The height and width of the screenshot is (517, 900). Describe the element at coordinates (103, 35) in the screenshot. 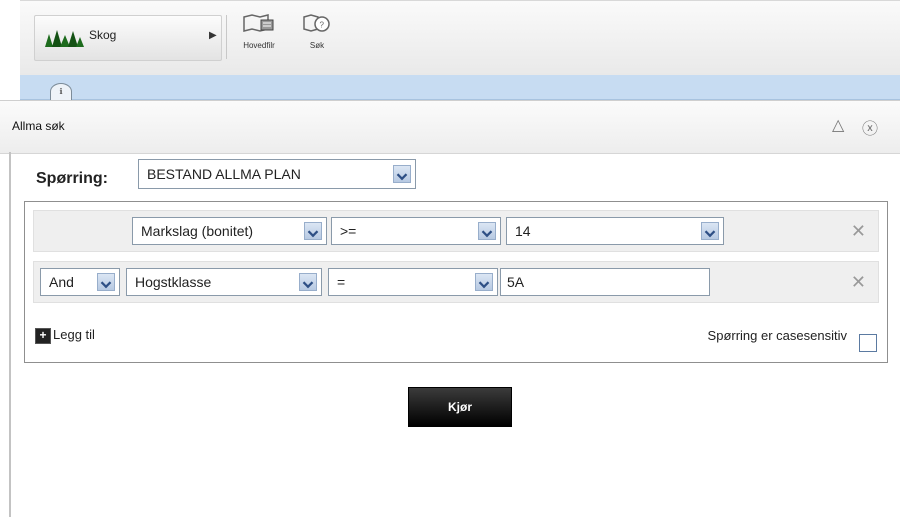

I see `layer-label: Skog` at that location.